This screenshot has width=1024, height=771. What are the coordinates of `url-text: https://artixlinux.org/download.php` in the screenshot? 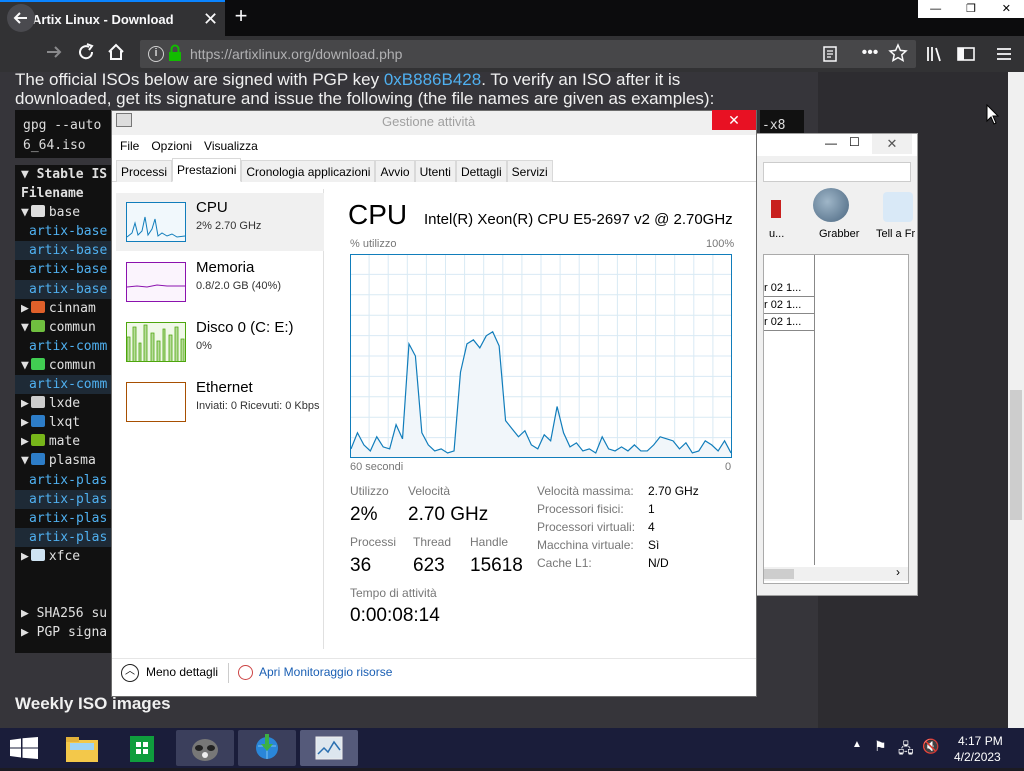 It's located at (296, 54).